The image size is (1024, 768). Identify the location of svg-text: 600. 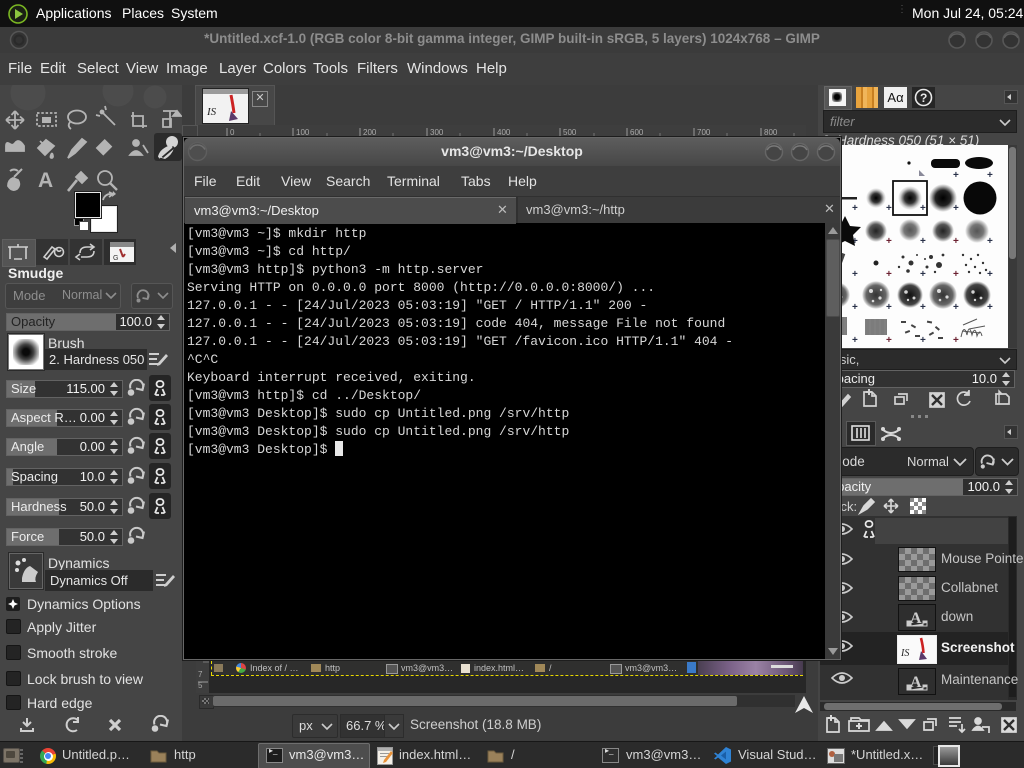
(637, 132).